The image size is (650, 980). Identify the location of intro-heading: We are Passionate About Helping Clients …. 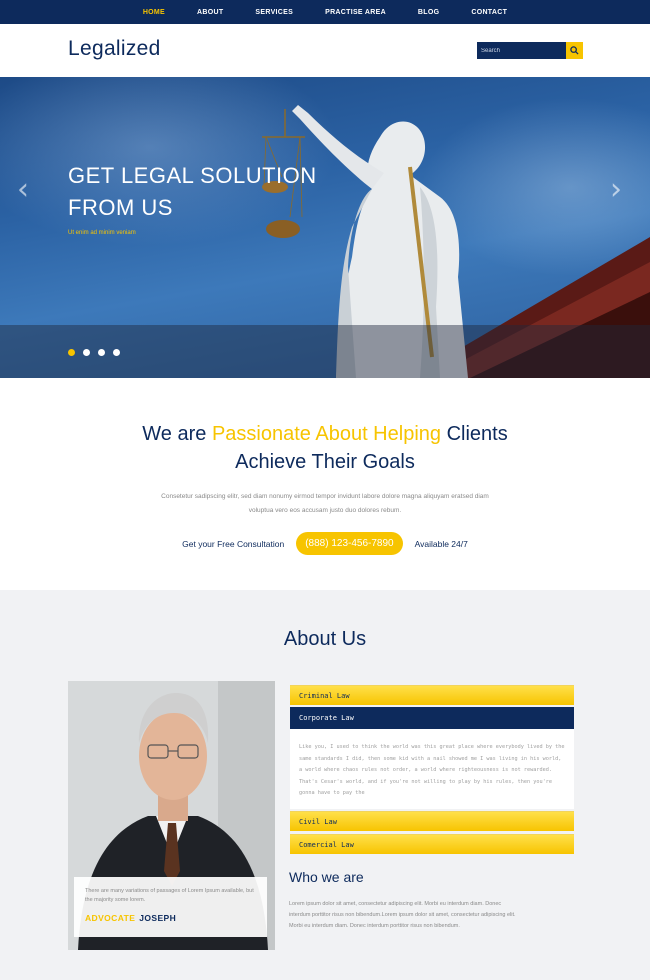
(325, 448).